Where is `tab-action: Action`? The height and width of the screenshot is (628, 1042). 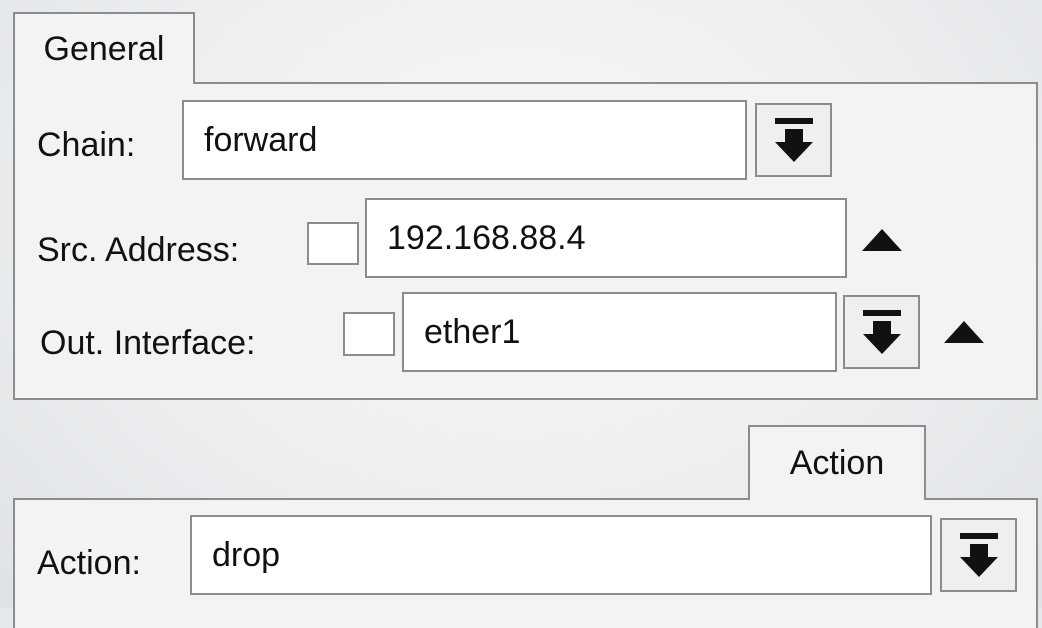 tab-action: Action is located at coordinates (837, 462).